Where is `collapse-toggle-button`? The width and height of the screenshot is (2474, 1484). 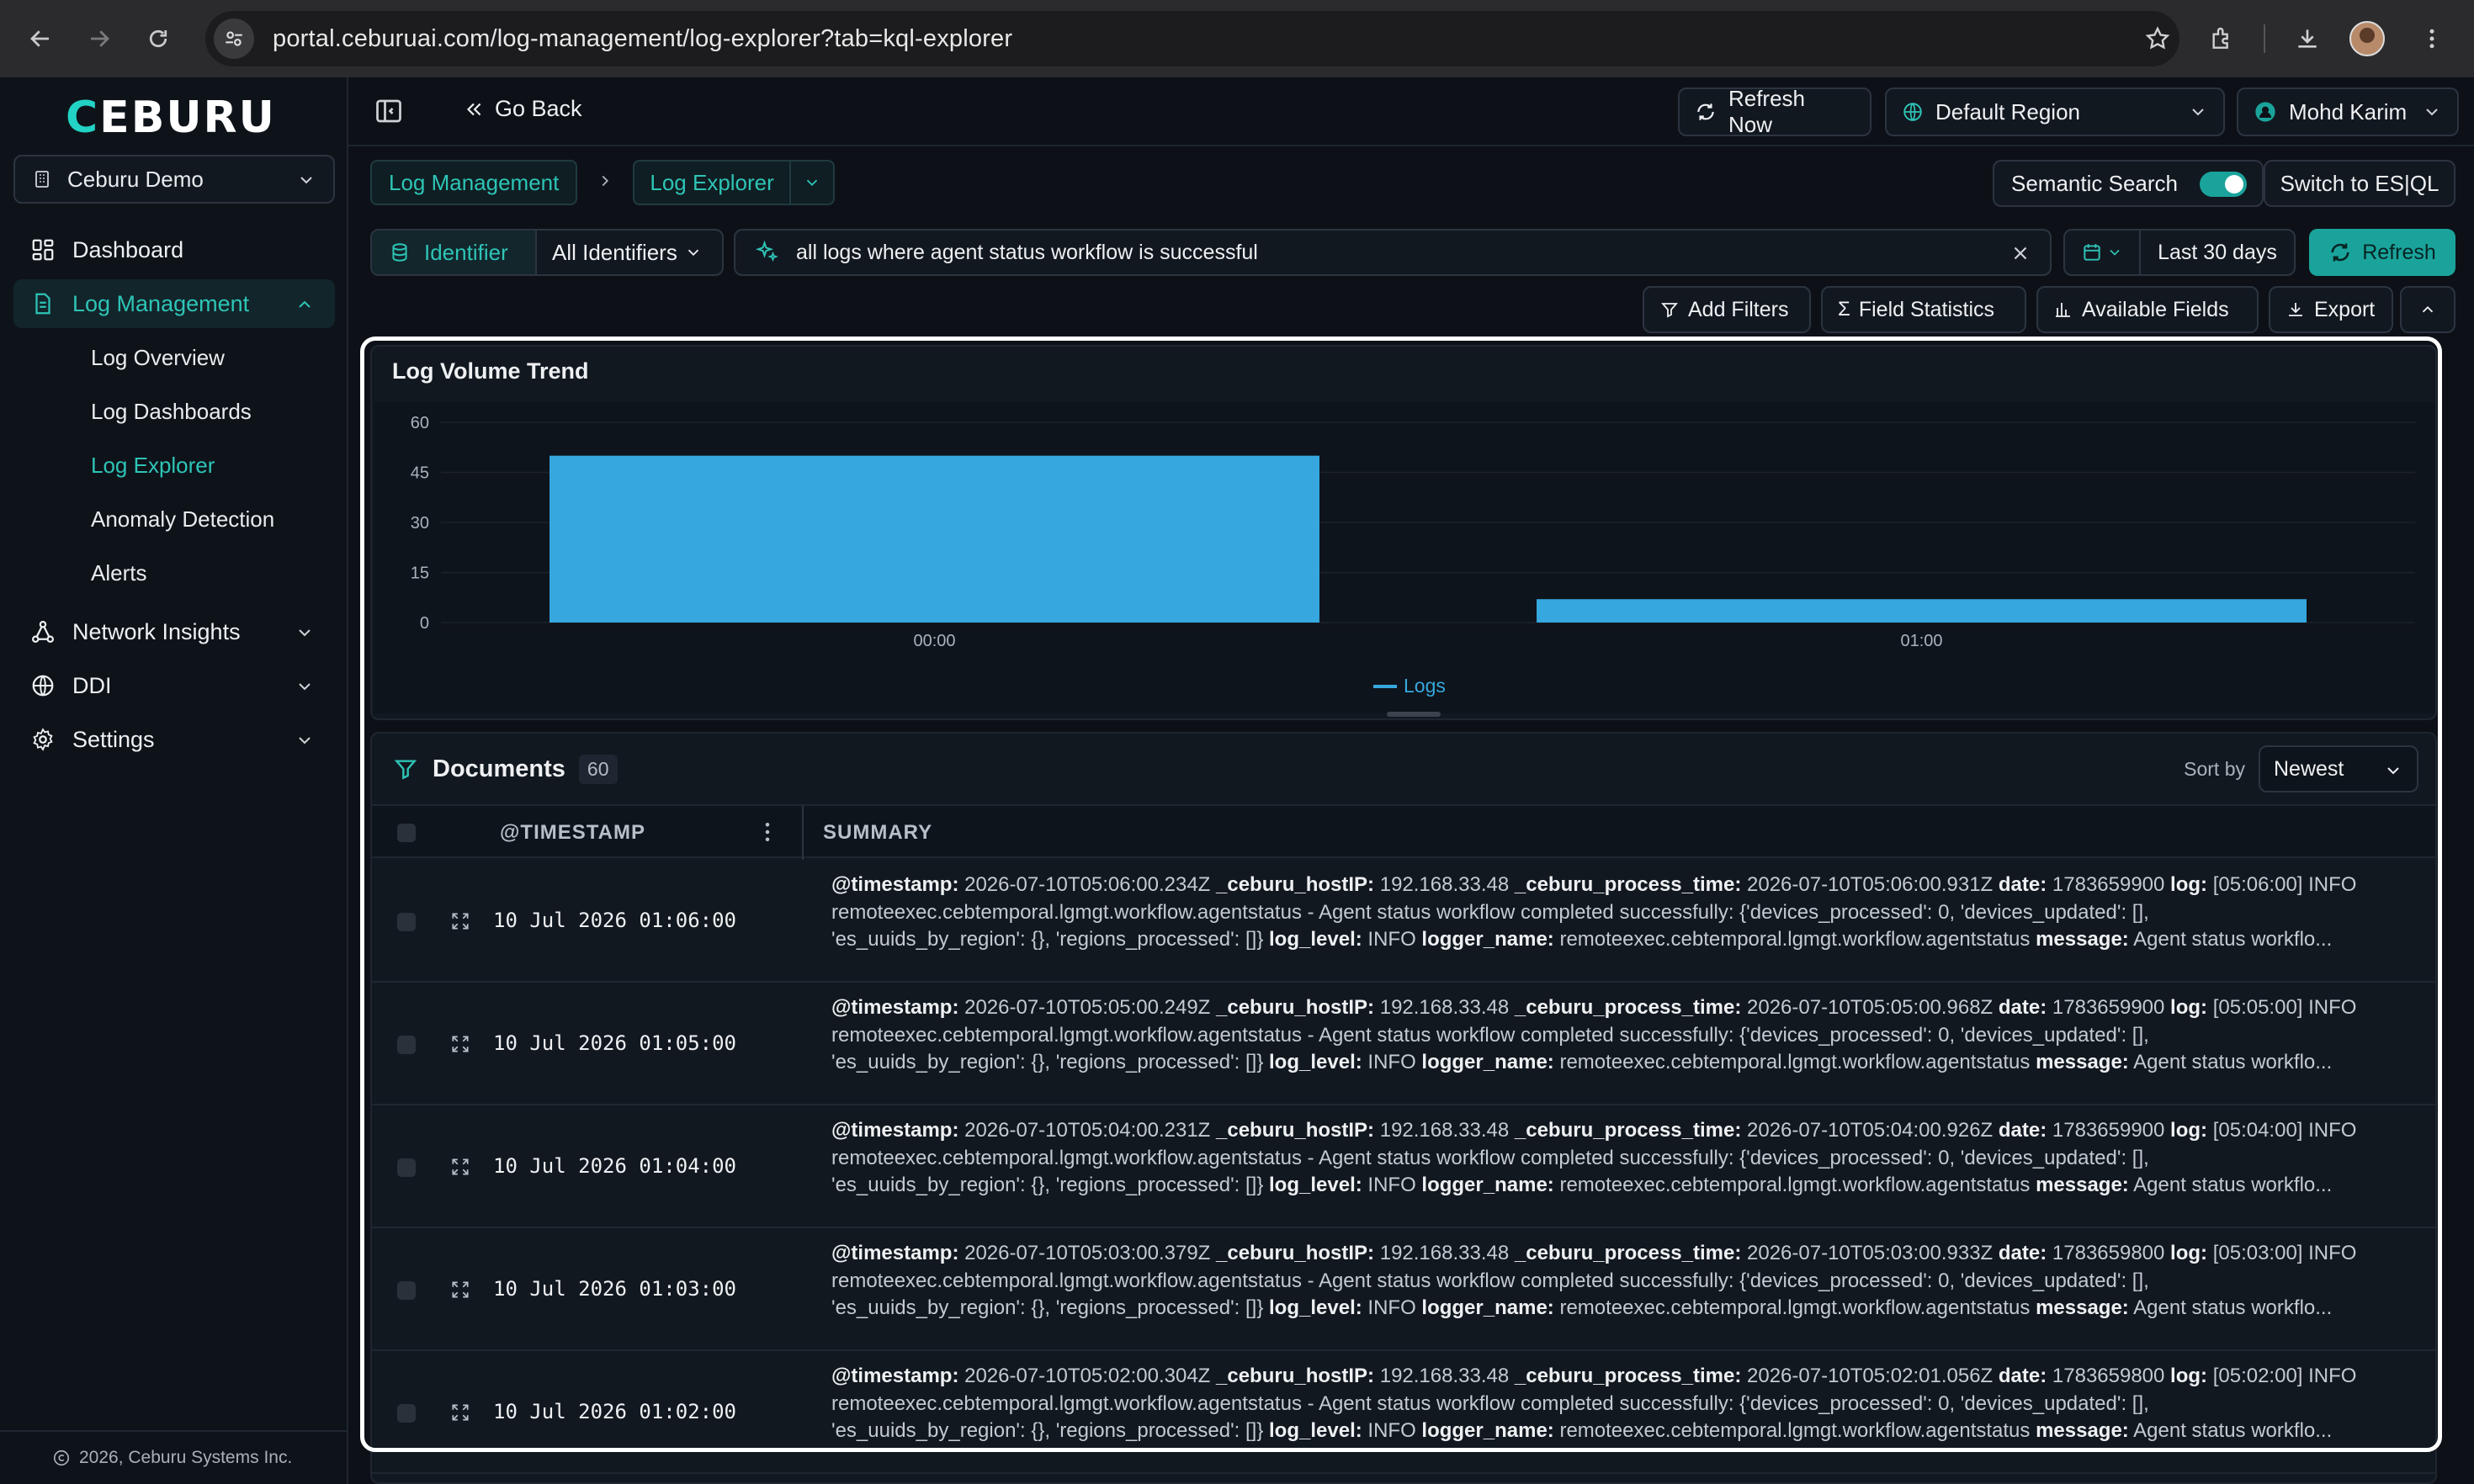
collapse-toggle-button is located at coordinates (2427, 309).